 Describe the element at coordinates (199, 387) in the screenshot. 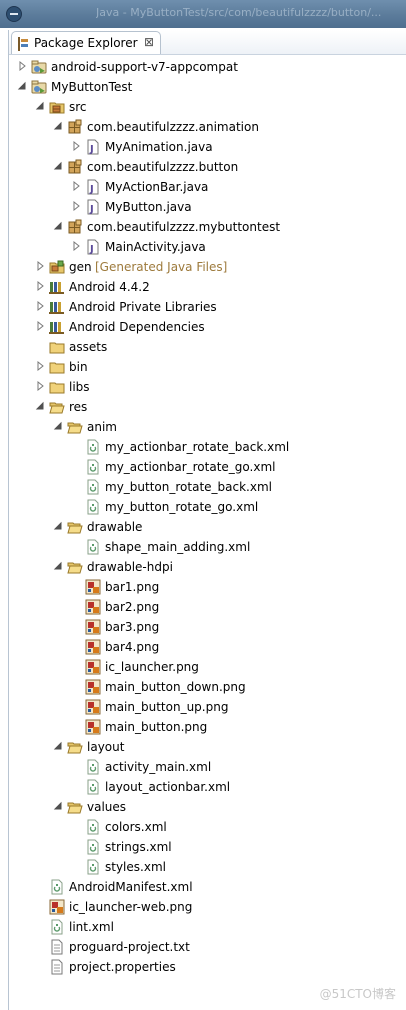

I see `tree-item: libs` at that location.